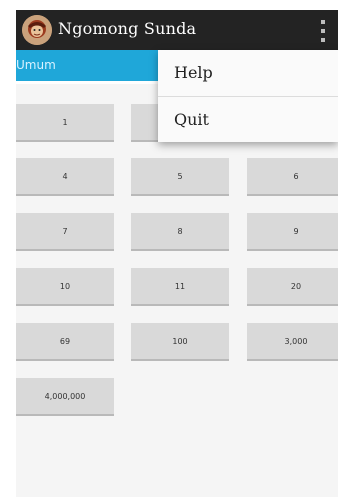  I want to click on overflow-menu-icon, so click(323, 30).